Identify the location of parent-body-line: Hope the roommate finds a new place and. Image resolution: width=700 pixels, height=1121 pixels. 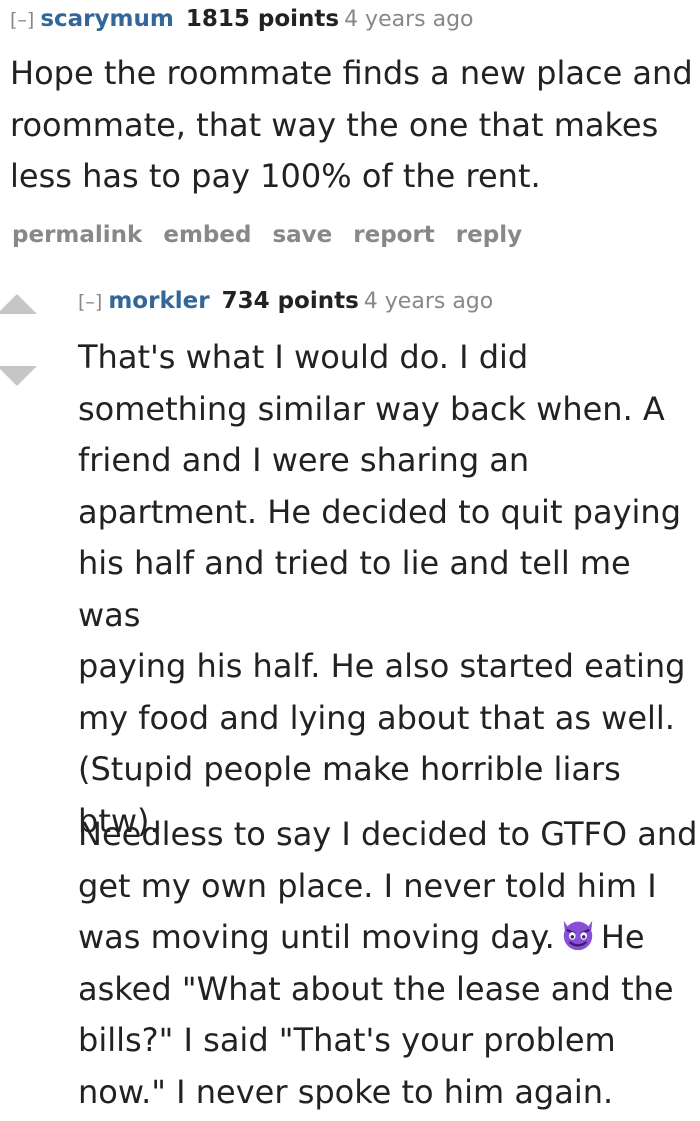
(351, 73).